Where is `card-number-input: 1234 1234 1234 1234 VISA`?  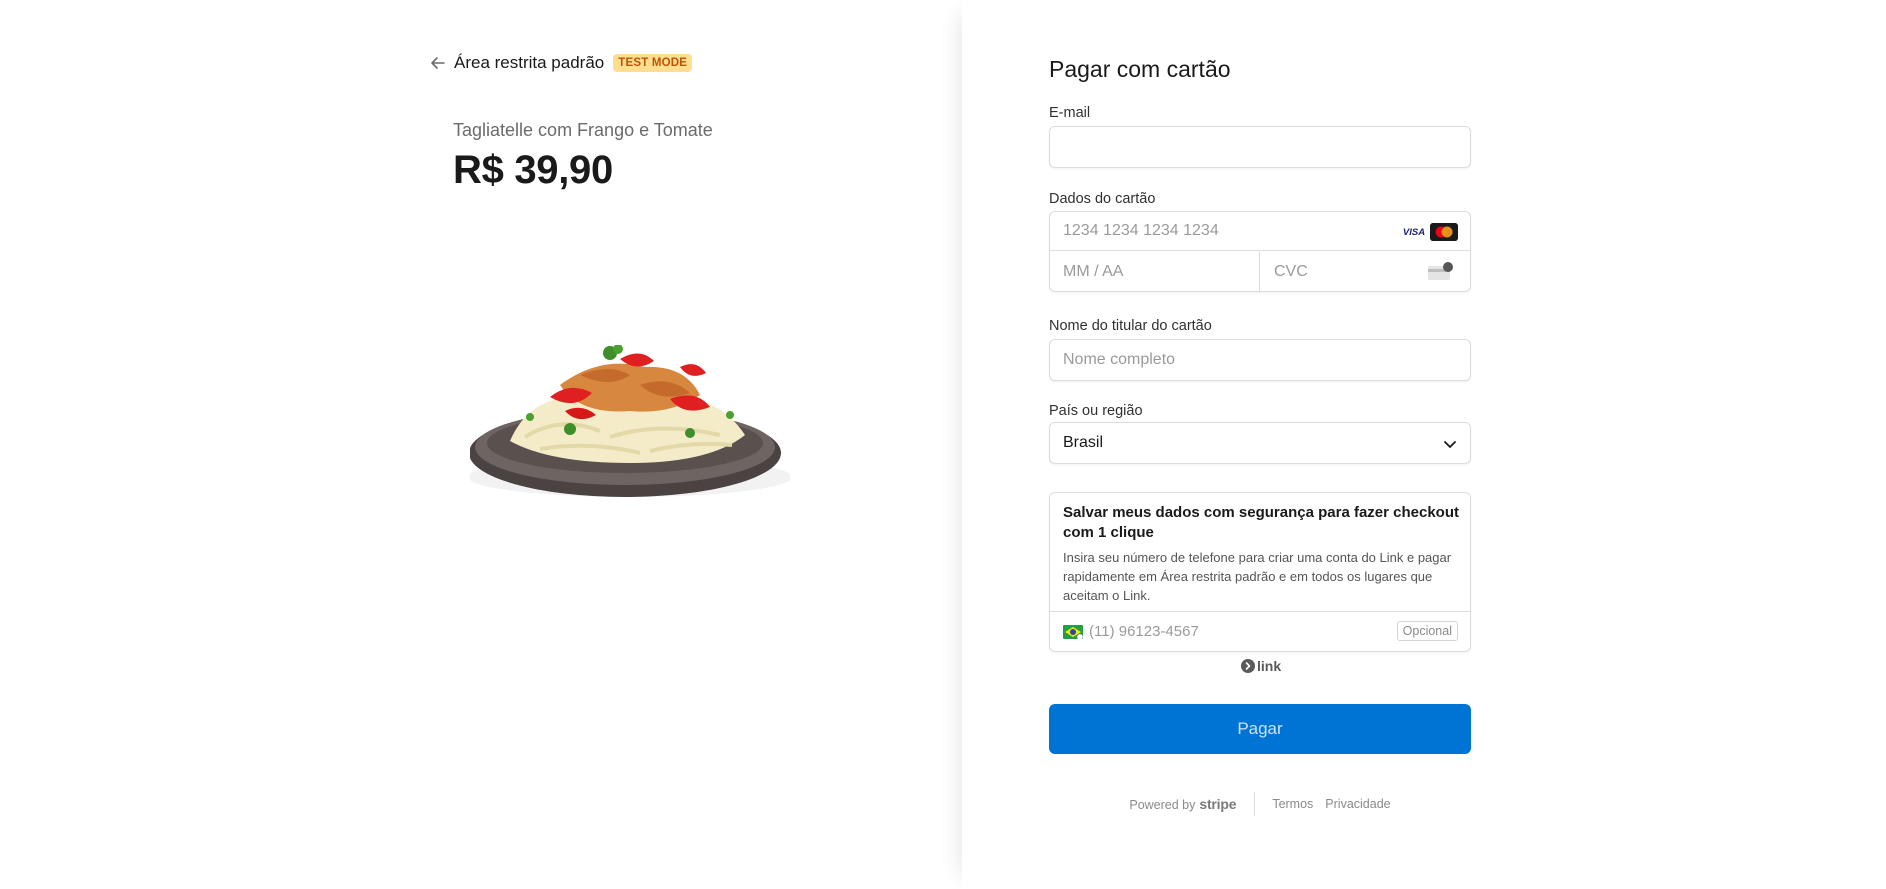 card-number-input: 1234 1234 1234 1234 VISA is located at coordinates (1260, 231).